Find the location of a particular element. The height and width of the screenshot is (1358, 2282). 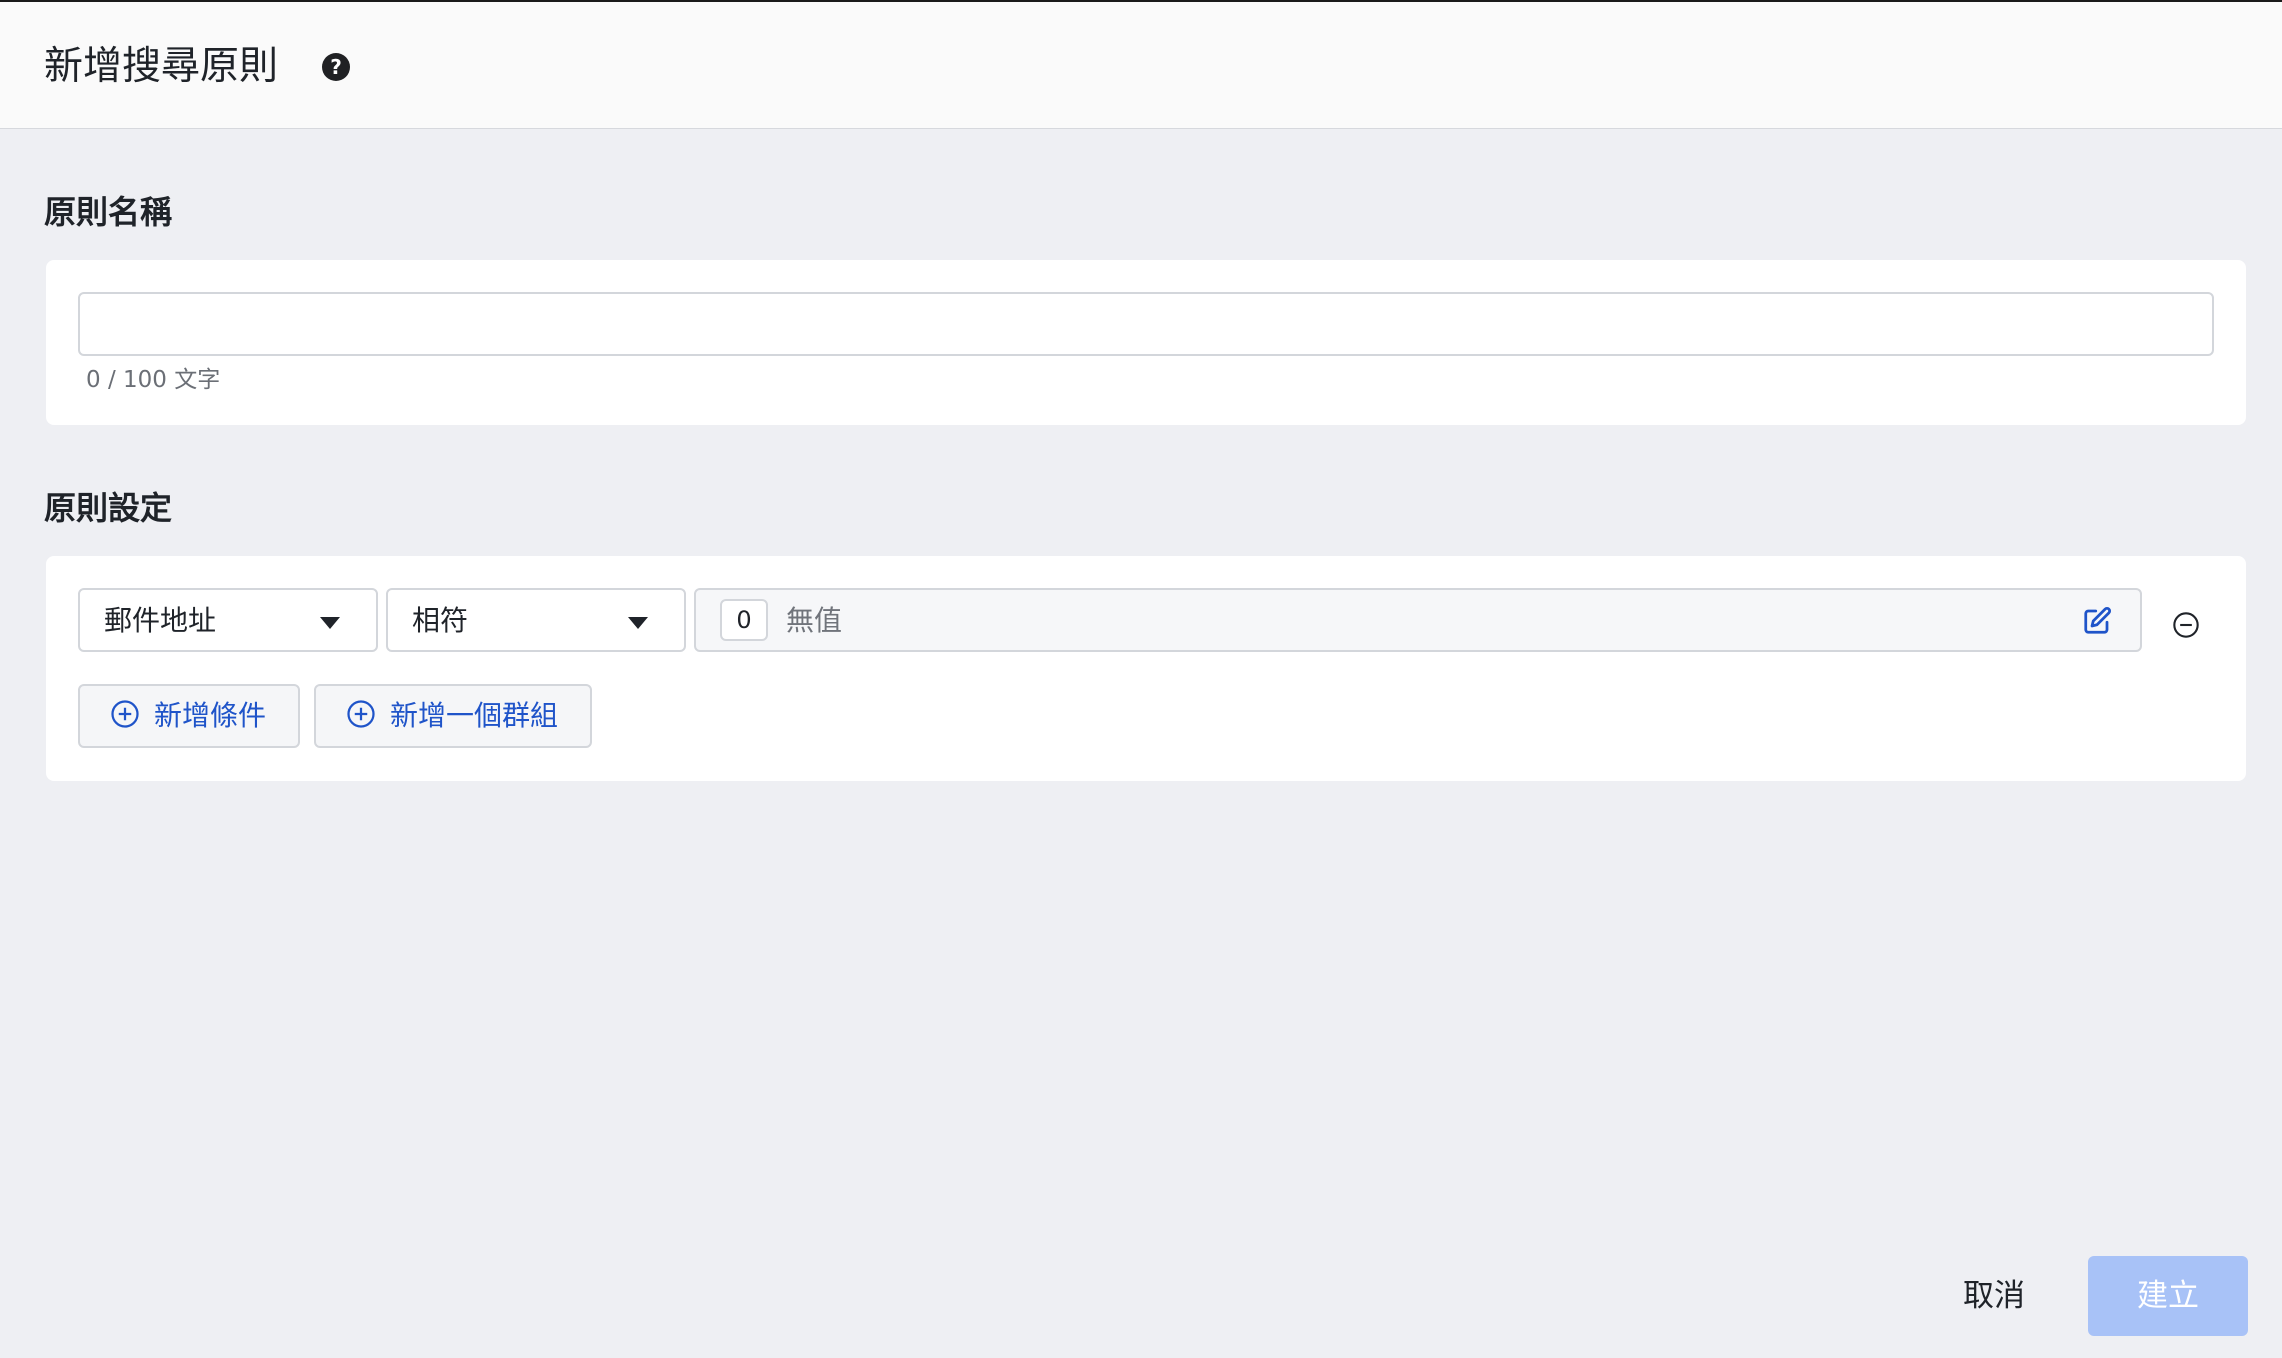

rule-settings-section-title: 原則設定 is located at coordinates (108, 508).